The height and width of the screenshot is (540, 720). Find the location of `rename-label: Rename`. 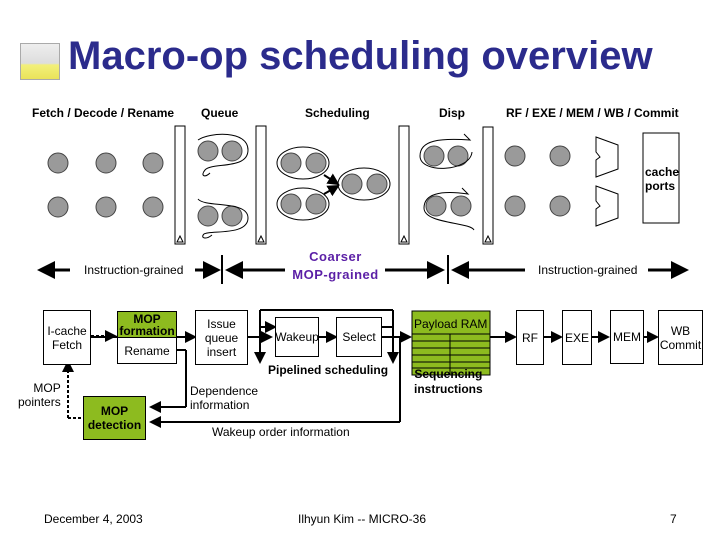

rename-label: Rename is located at coordinates (147, 350).